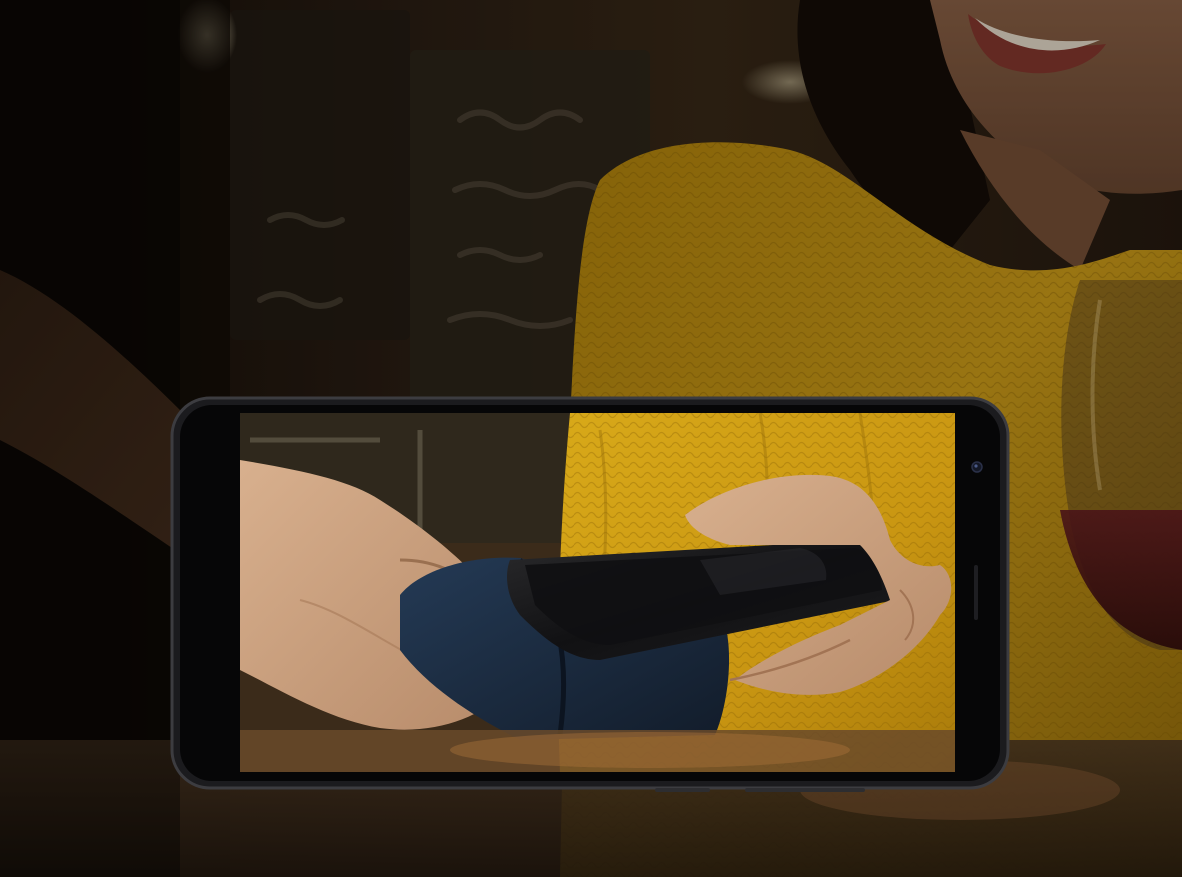 This screenshot has height=877, width=1182. I want to click on power-button, so click(805, 790).